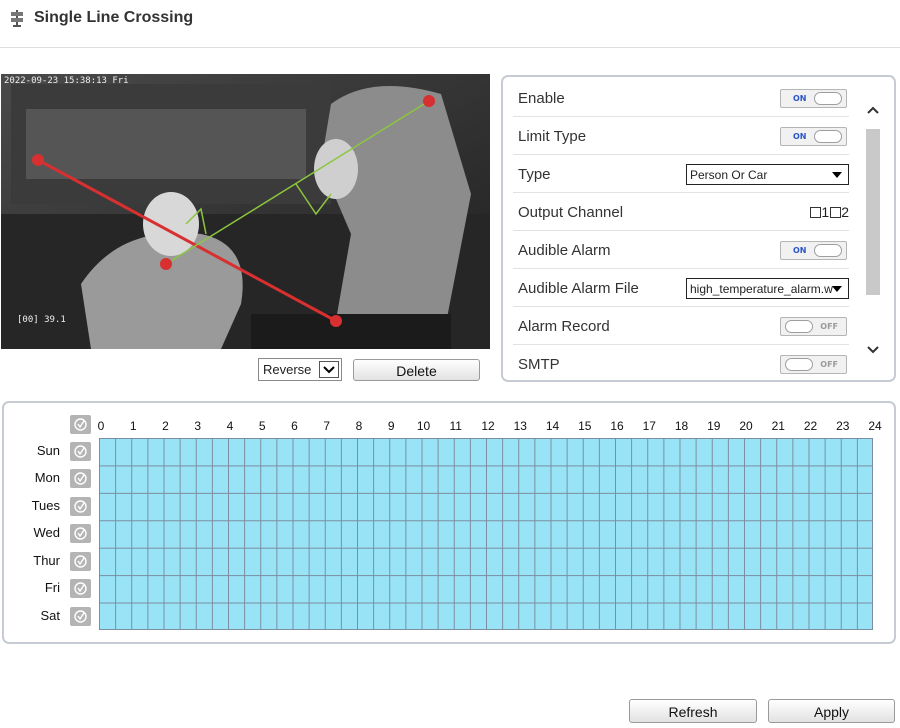  I want to click on channel-2-label: 2, so click(845, 212).